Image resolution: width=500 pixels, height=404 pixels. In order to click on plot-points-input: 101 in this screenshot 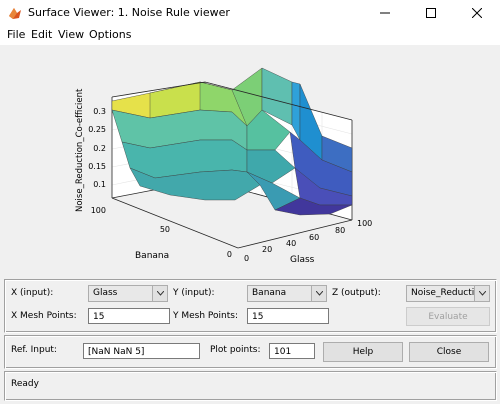, I will do `click(292, 351)`.